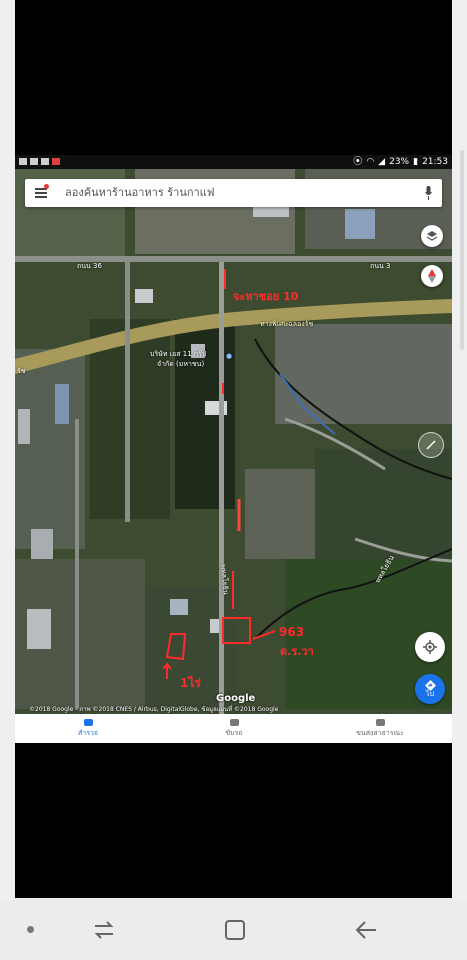  What do you see at coordinates (462, 250) in the screenshot?
I see `side-button` at bounding box center [462, 250].